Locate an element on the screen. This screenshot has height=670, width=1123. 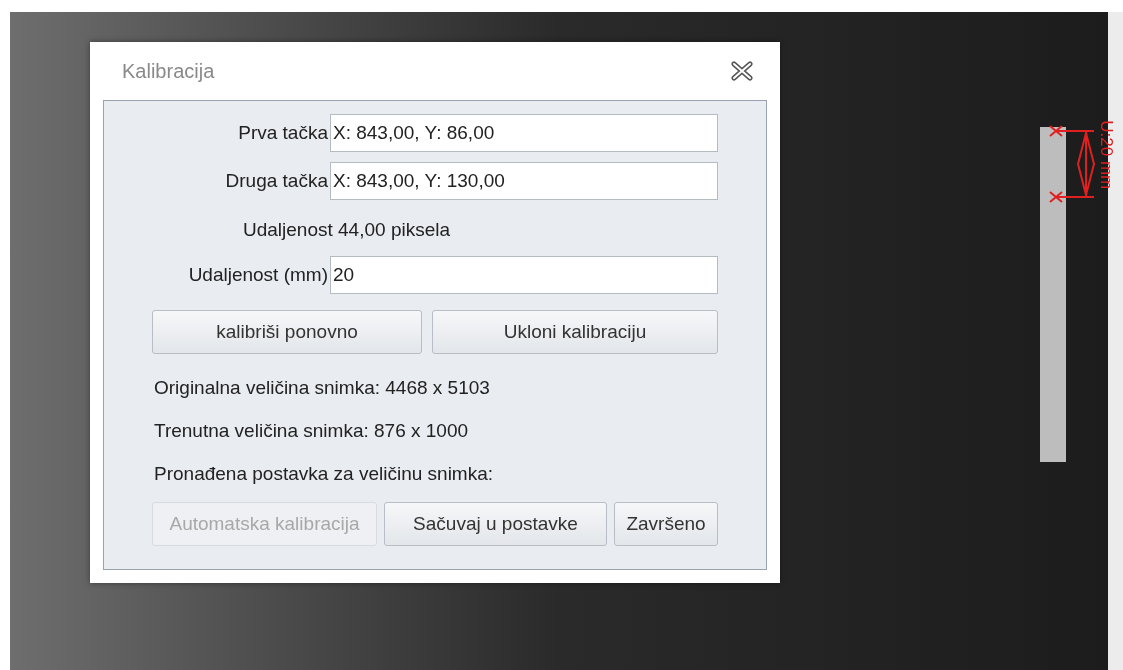
pixel-distance-text: Udaljenost 44,00 piksela is located at coordinates (347, 229).